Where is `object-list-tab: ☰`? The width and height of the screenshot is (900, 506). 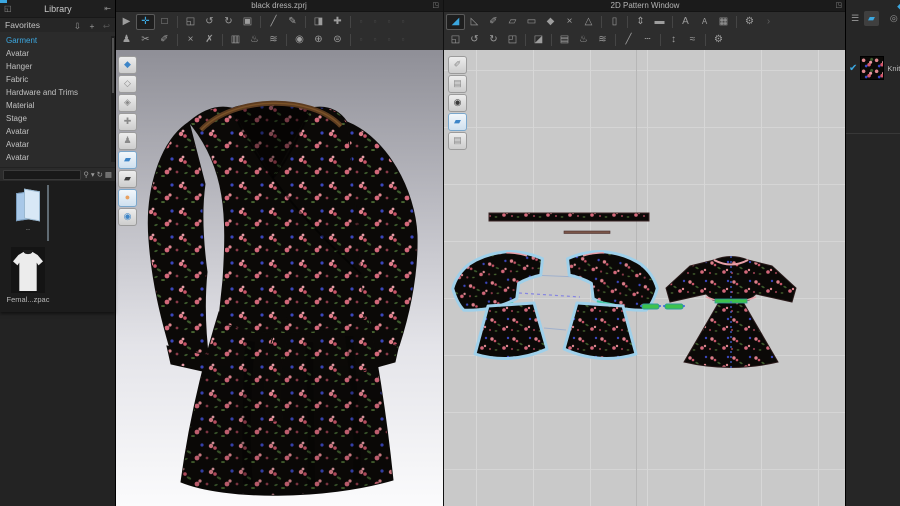 object-list-tab: ☰ is located at coordinates (855, 18).